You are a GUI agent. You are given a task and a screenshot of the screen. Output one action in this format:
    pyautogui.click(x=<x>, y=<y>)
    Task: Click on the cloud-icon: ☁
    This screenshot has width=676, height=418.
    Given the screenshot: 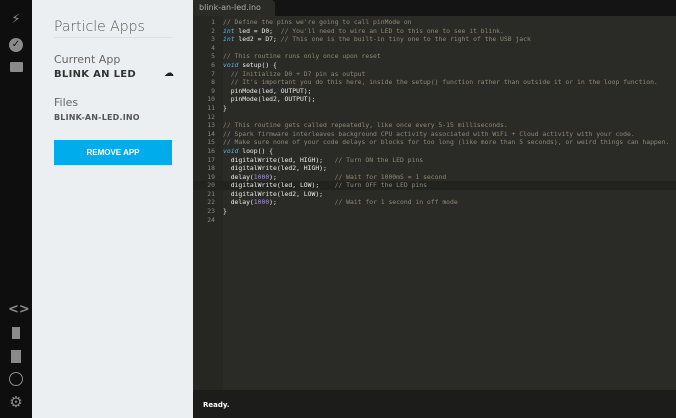 What is the action you would take?
    pyautogui.click(x=169, y=73)
    